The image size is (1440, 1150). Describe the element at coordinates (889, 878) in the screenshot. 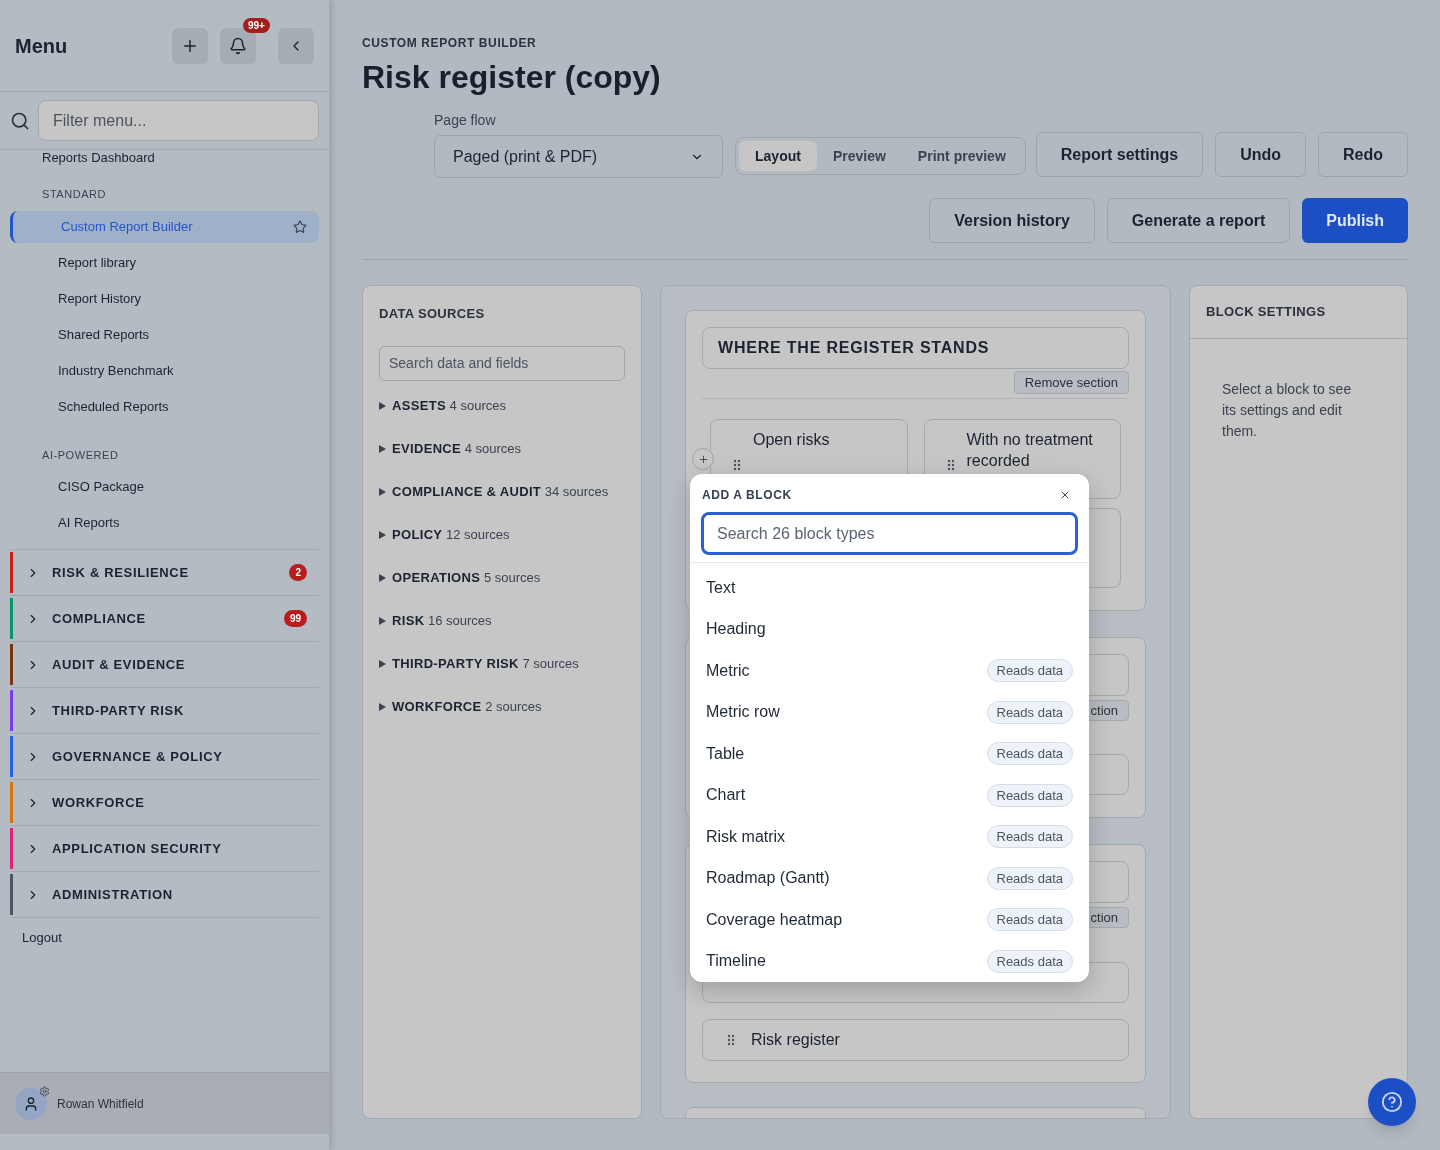

I see `block-type-item: Roadmap (Gantt) Reads data` at that location.